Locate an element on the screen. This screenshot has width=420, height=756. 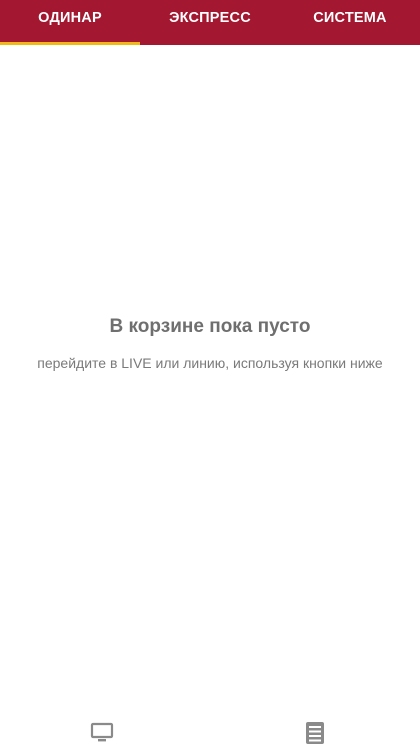
empty-state-title: В корзине пока пусто is located at coordinates (210, 326).